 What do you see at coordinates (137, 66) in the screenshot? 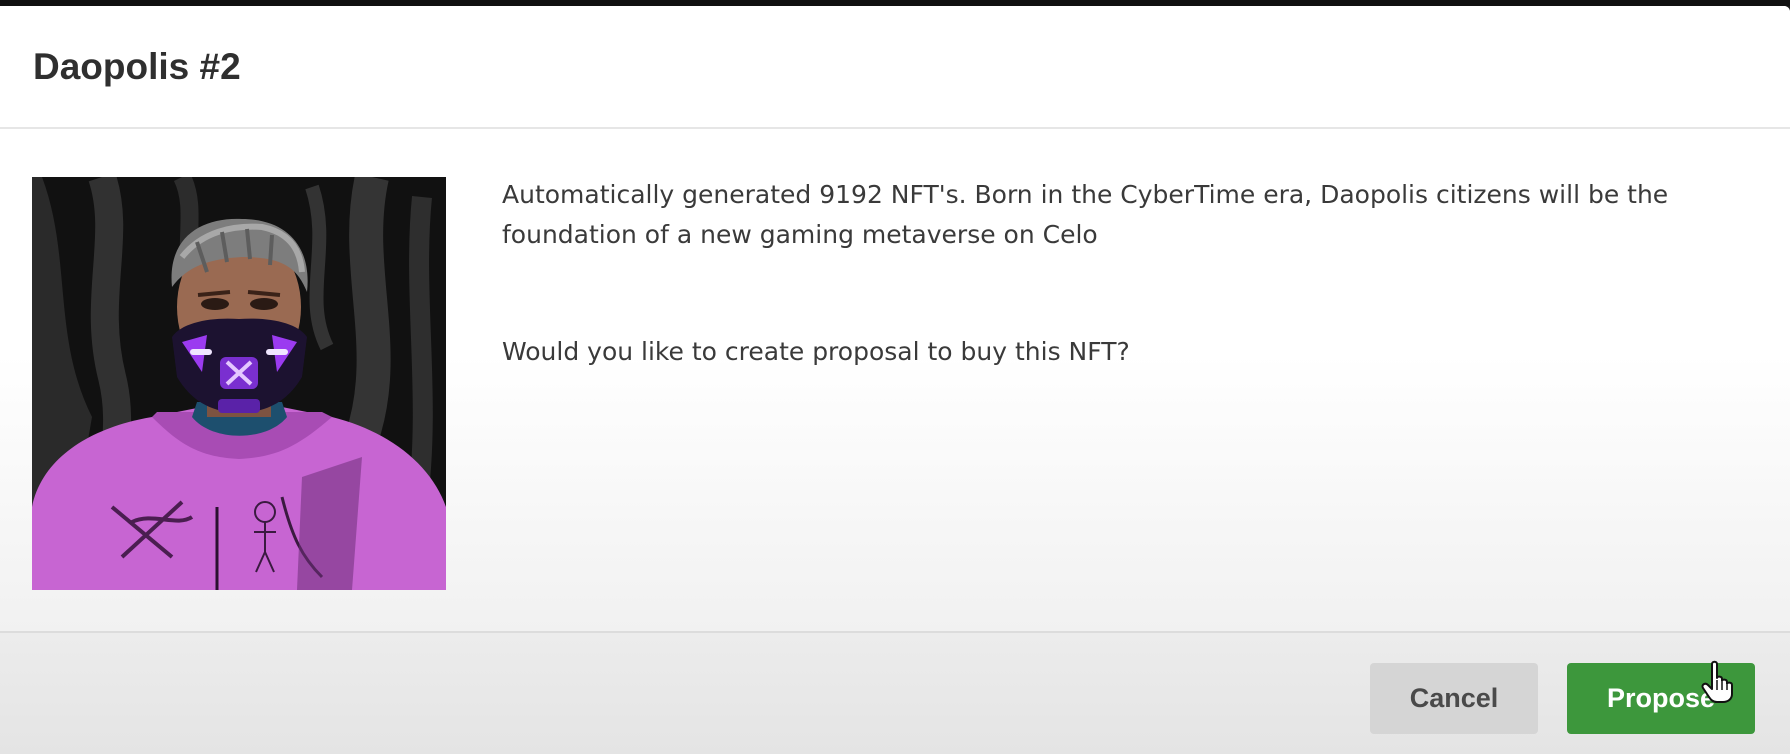
I see `modal-title: Daopolis #2` at bounding box center [137, 66].